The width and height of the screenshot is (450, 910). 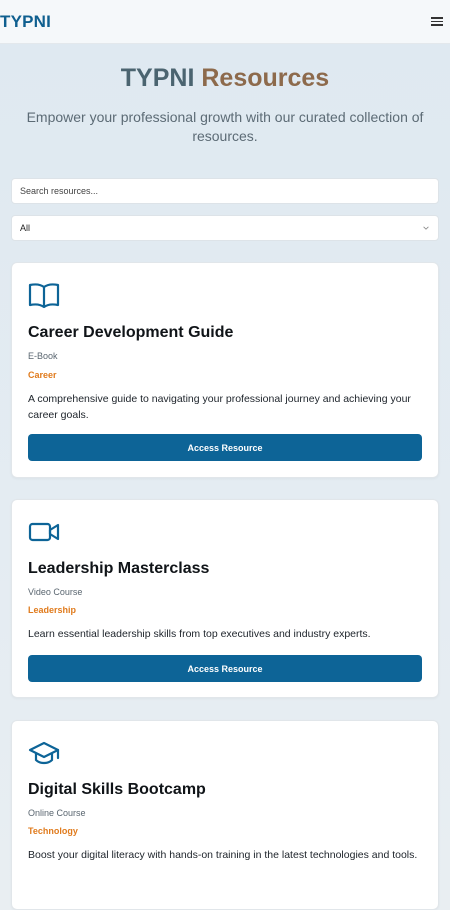 I want to click on graduation-cap-icon, so click(x=44, y=753).